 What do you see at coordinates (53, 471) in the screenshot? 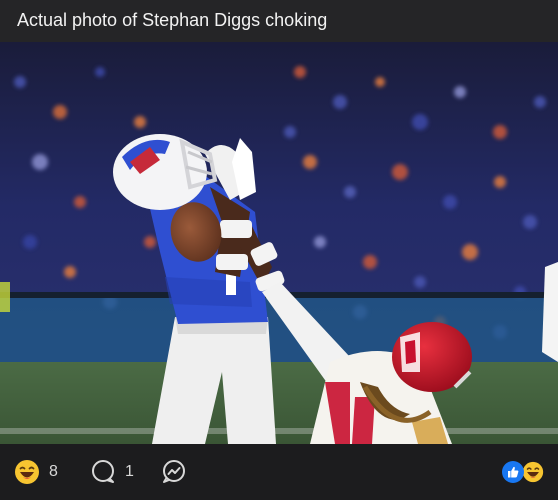
I see `reaction-count: 8` at bounding box center [53, 471].